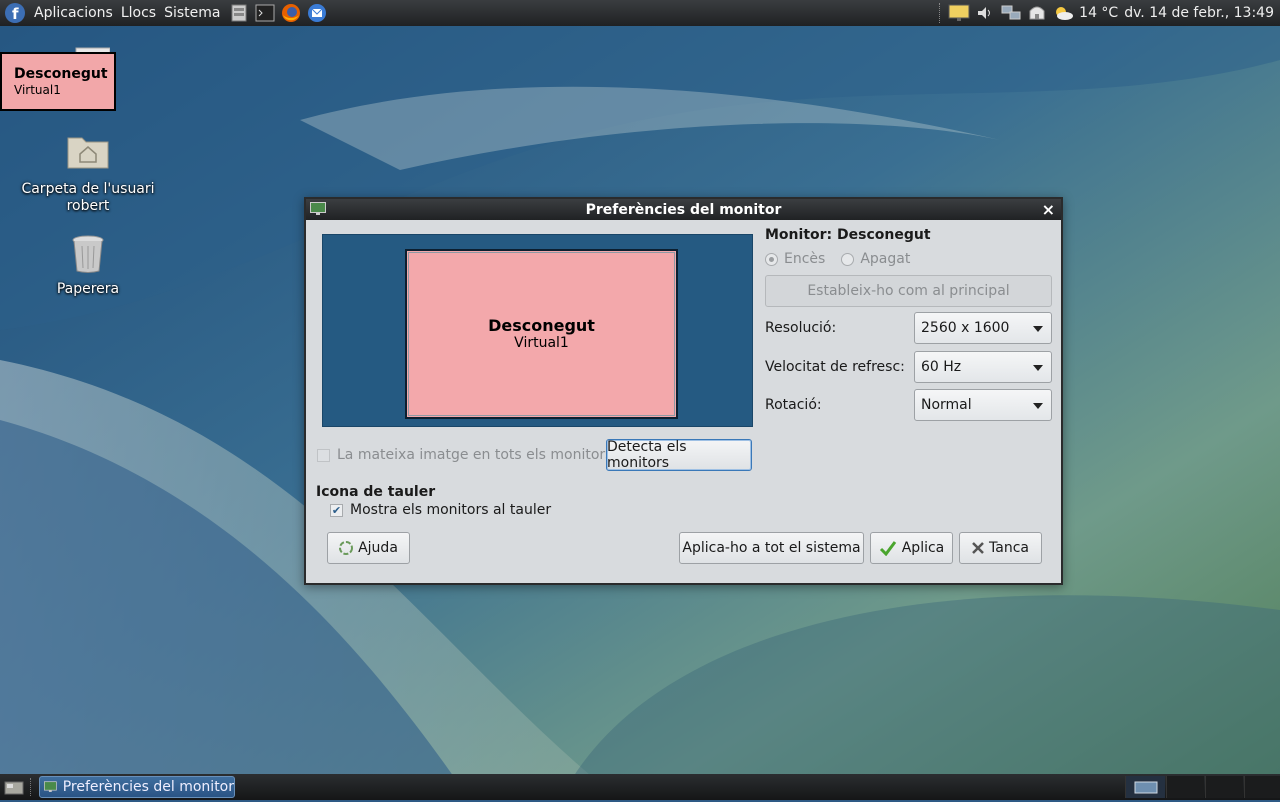 This screenshot has height=802, width=1280. What do you see at coordinates (239, 13) in the screenshot?
I see `file-manager-launcher-icon` at bounding box center [239, 13].